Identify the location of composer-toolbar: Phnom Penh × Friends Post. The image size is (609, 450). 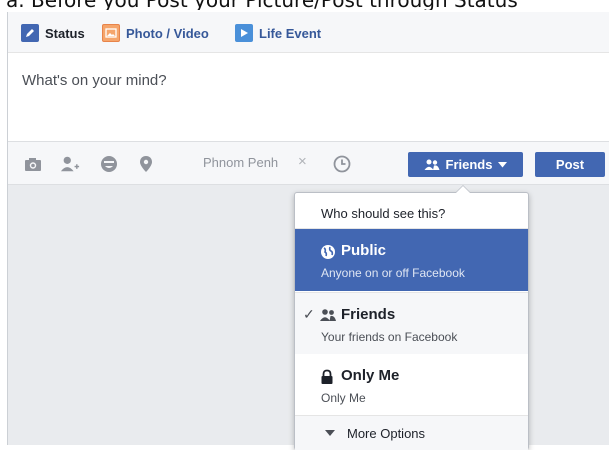
(308, 163).